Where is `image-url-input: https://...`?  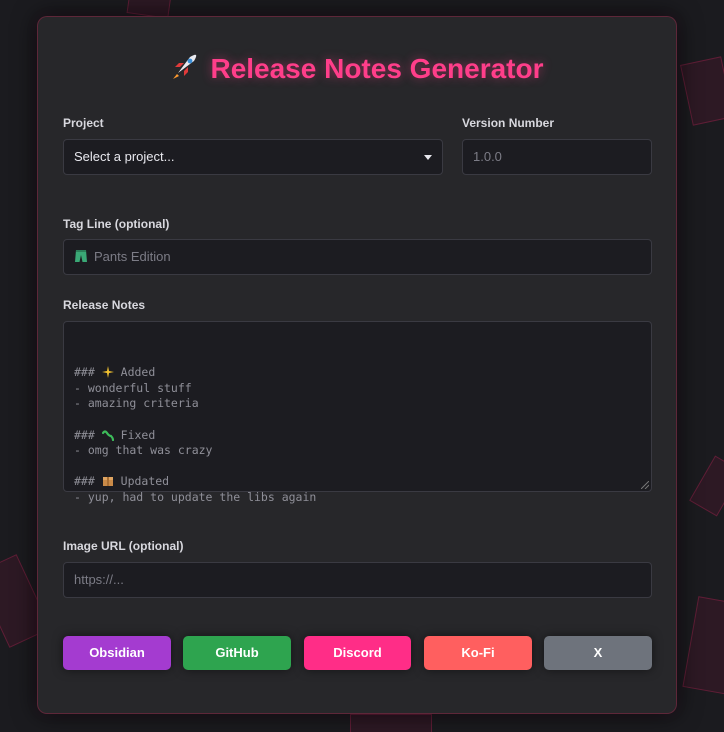 image-url-input: https://... is located at coordinates (357, 580).